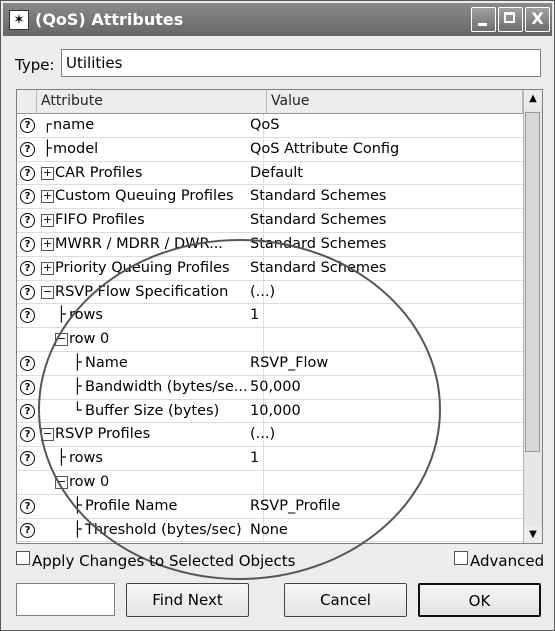 Image resolution: width=555 pixels, height=631 pixels. What do you see at coordinates (301, 63) in the screenshot?
I see `type-field` at bounding box center [301, 63].